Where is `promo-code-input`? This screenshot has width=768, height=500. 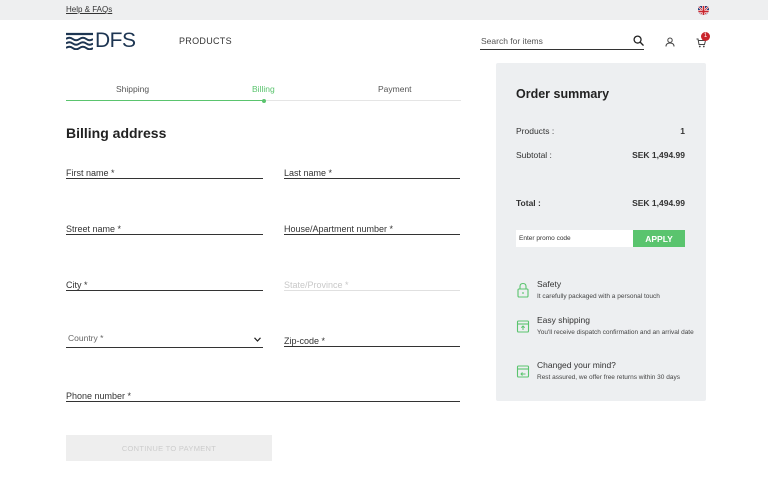 promo-code-input is located at coordinates (574, 238).